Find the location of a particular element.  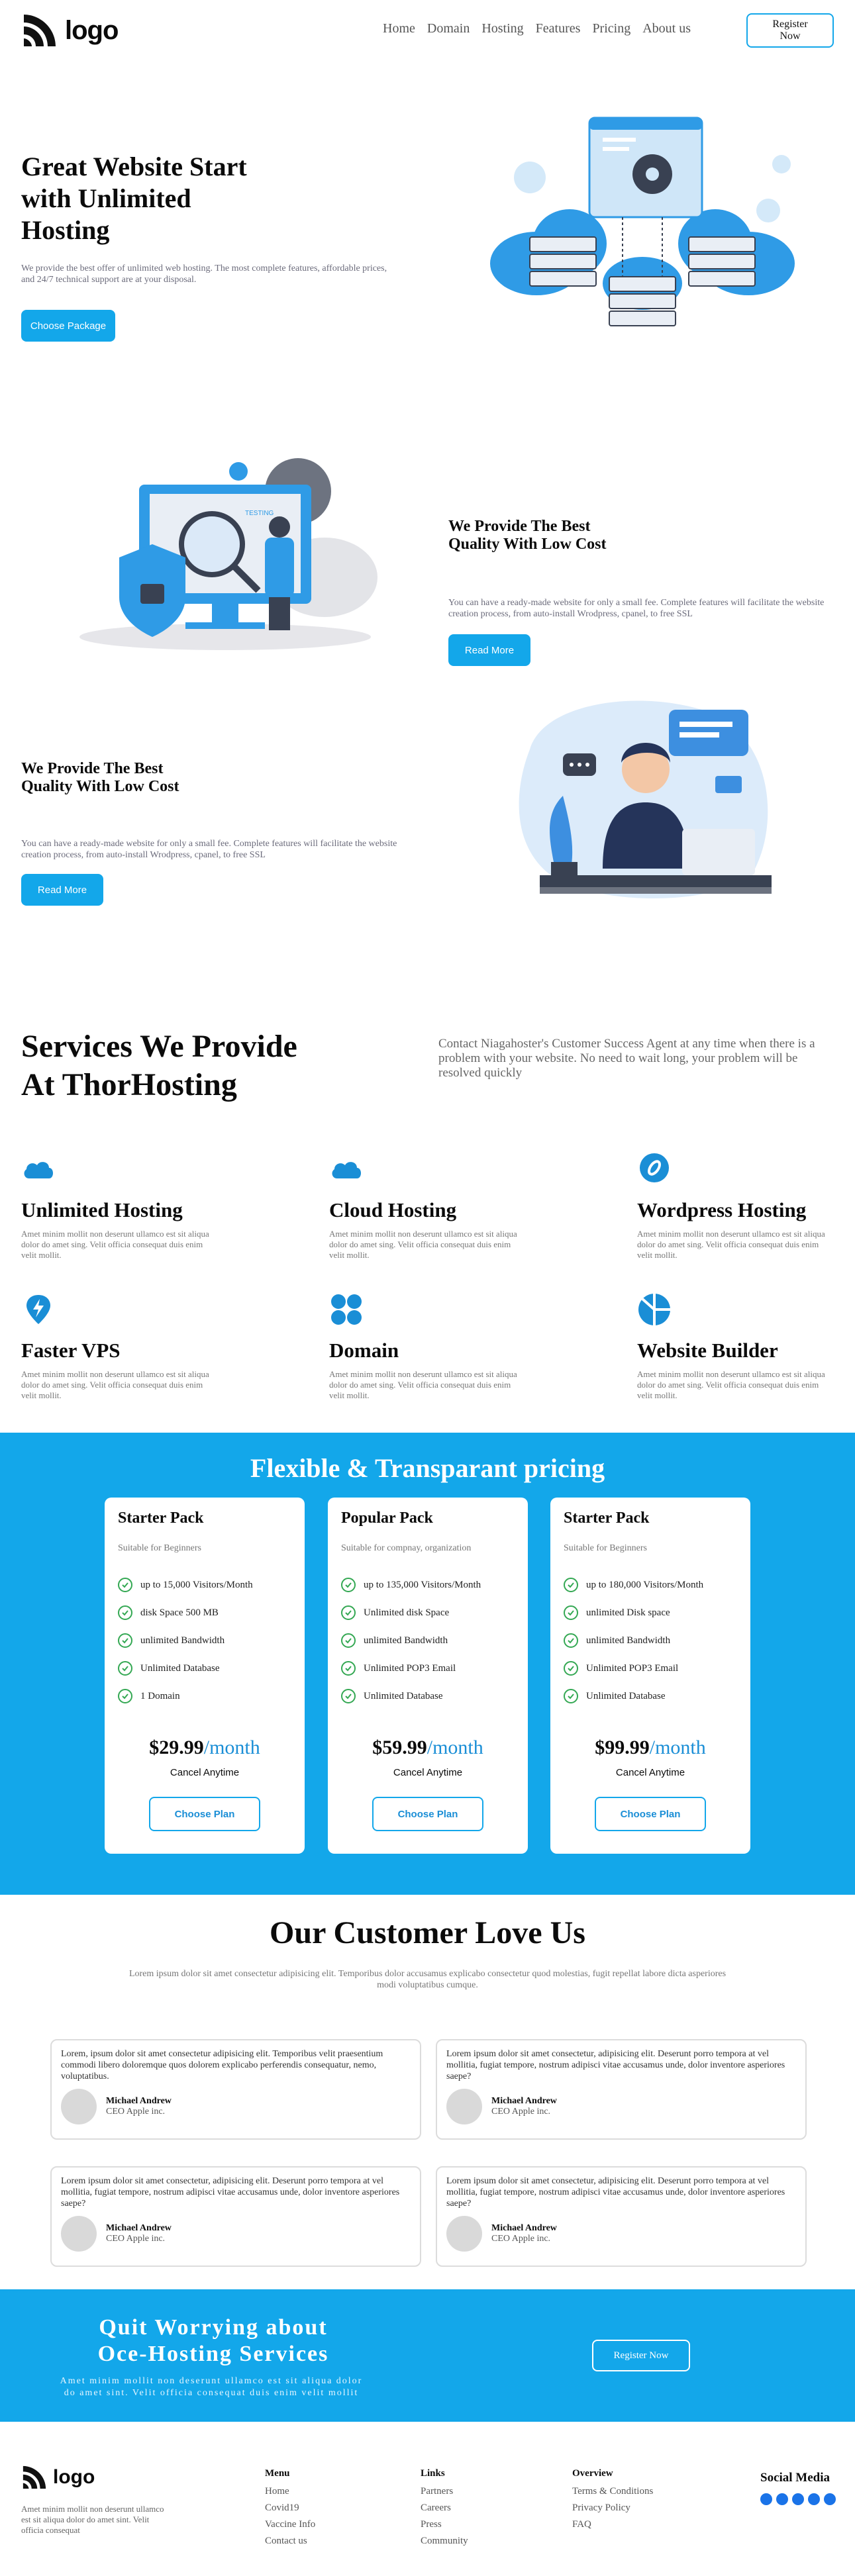

plan-feature: Unlimited Database is located at coordinates (205, 1668).